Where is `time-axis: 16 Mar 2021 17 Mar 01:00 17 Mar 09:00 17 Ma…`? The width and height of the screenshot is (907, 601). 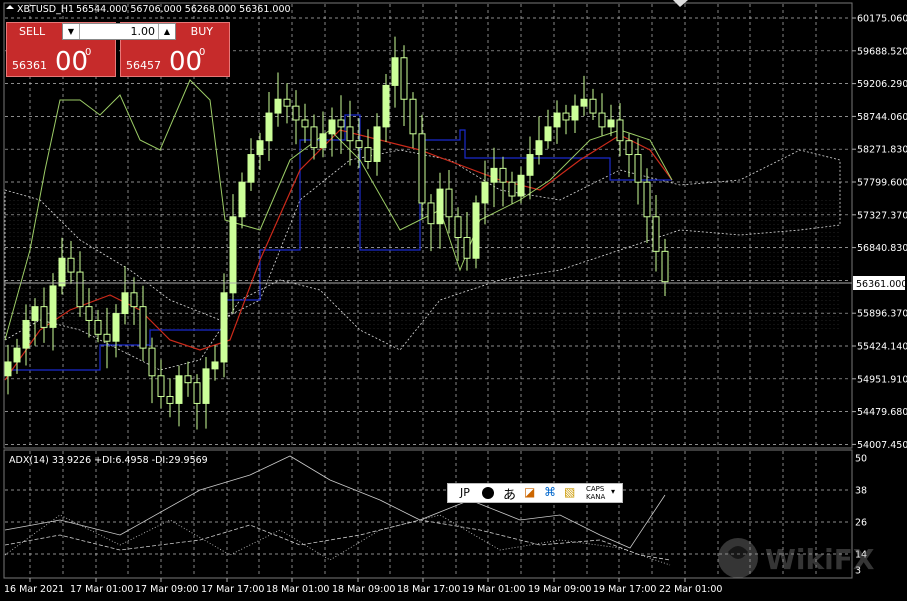
time-axis: 16 Mar 2021 17 Mar 01:00 17 Mar 09:00 17 Ma… is located at coordinates (363, 586).